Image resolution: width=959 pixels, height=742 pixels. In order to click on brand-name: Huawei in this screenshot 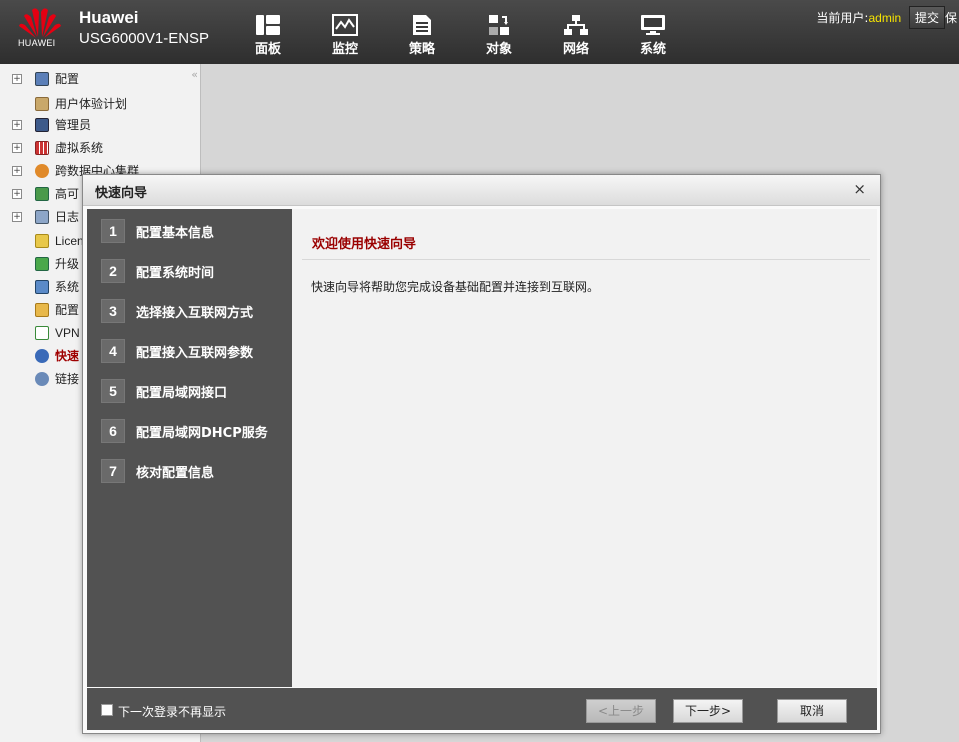, I will do `click(109, 17)`.